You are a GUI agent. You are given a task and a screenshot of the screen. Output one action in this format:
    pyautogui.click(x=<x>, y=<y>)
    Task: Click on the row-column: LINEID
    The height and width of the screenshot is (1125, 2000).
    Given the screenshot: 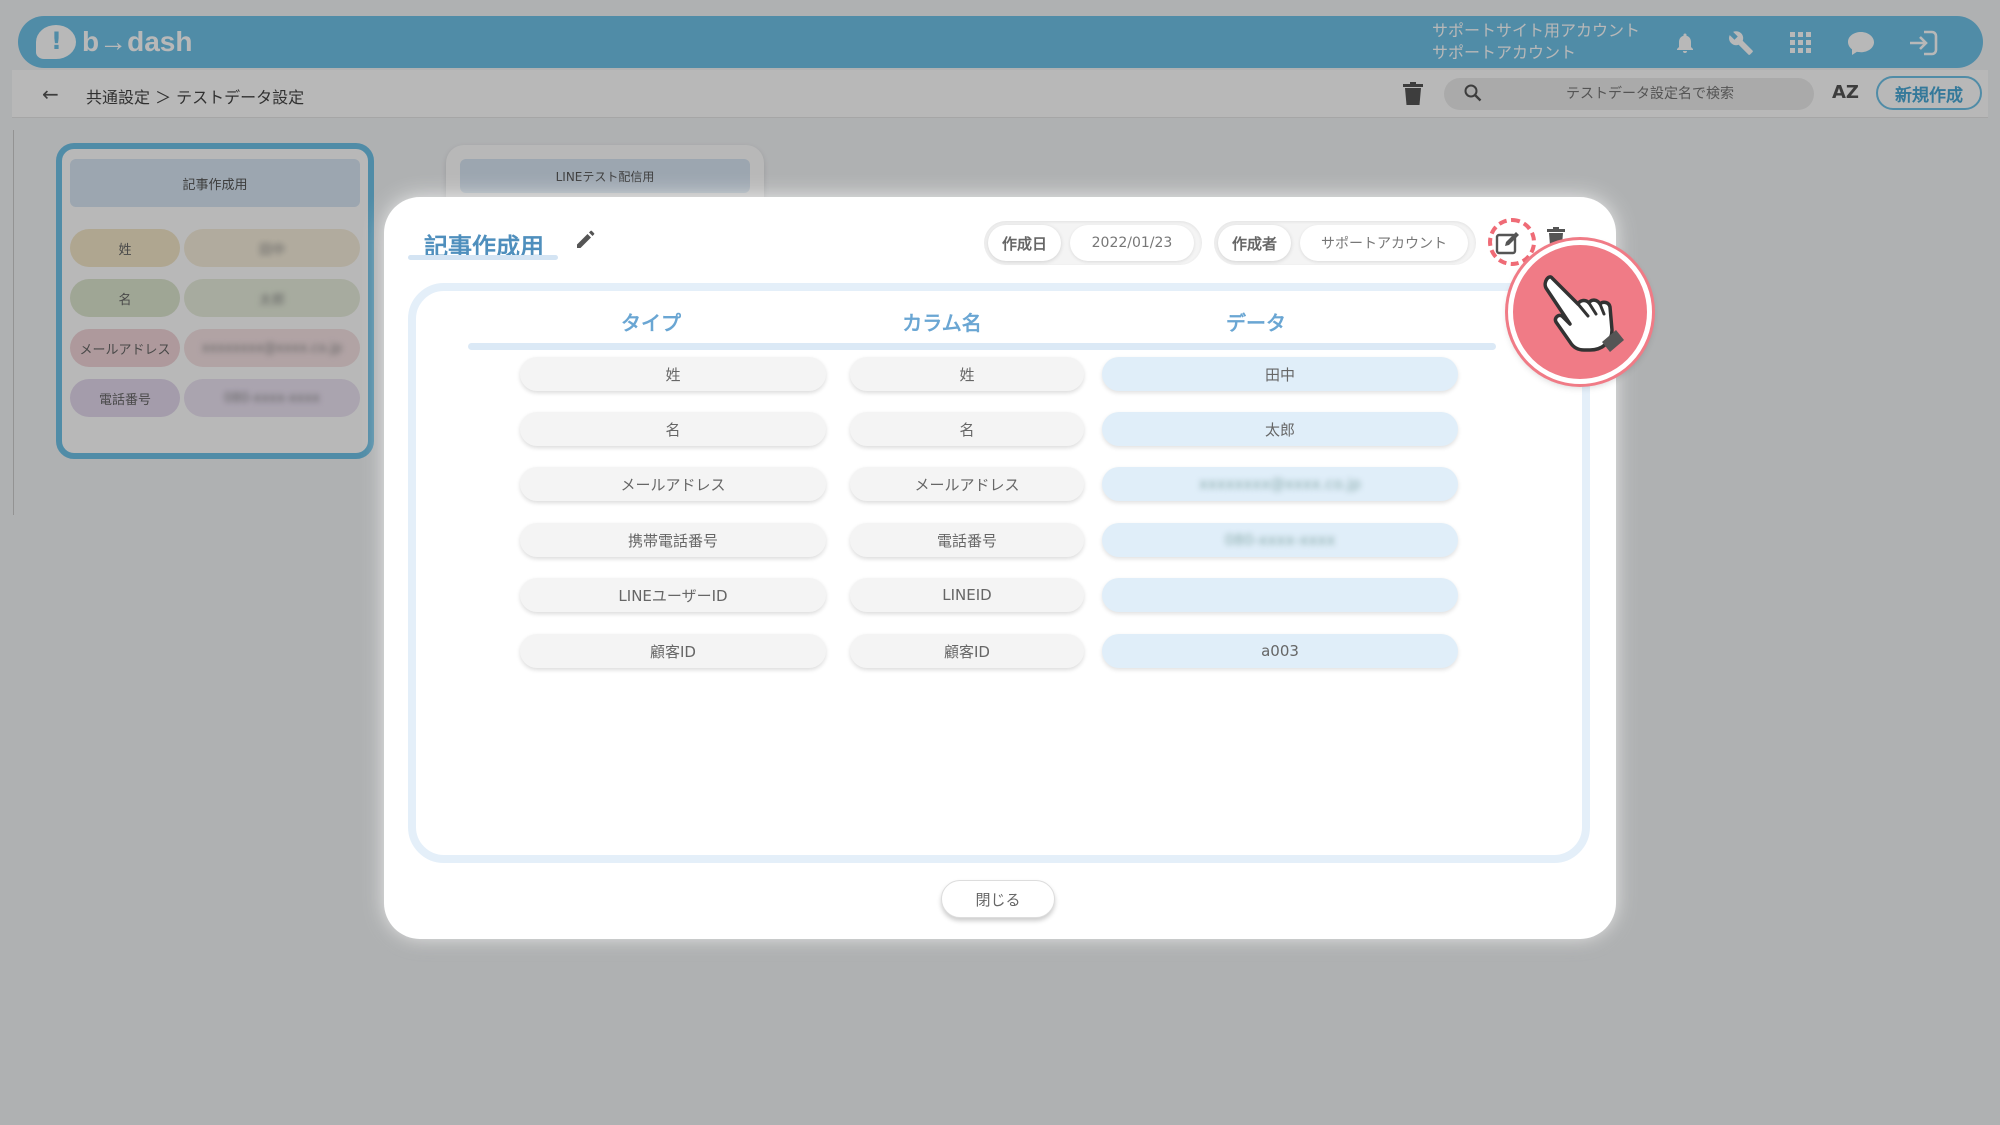 What is the action you would take?
    pyautogui.click(x=967, y=595)
    